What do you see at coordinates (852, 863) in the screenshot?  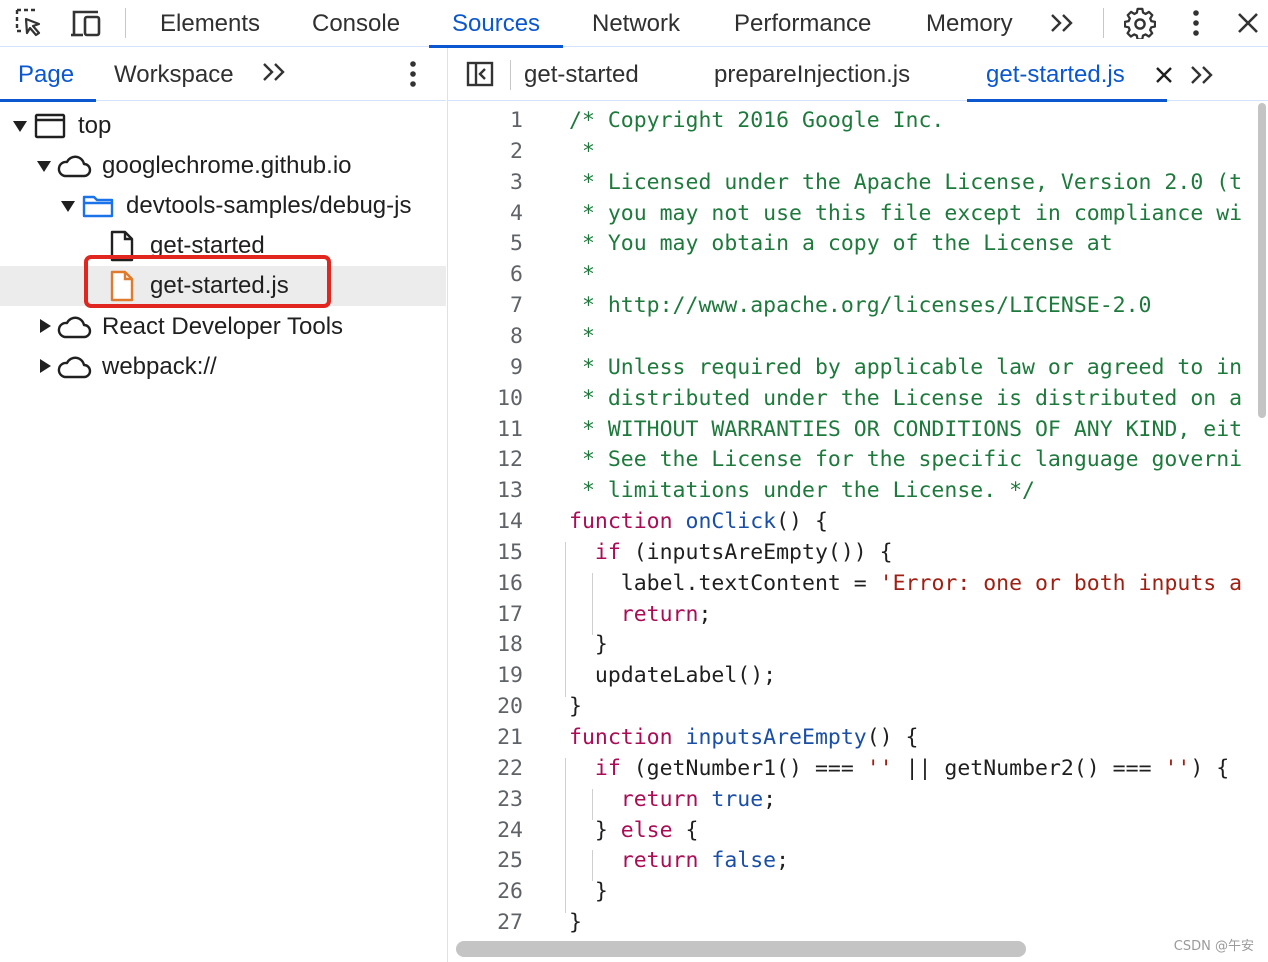 I see `code-line: 25 return false;` at bounding box center [852, 863].